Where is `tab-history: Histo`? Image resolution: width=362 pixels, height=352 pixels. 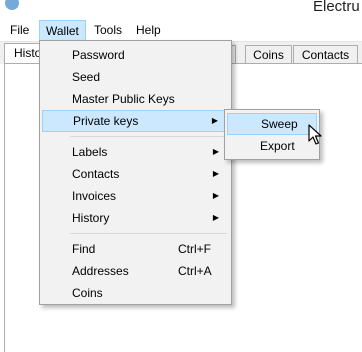 tab-history: Histo is located at coordinates (22, 53).